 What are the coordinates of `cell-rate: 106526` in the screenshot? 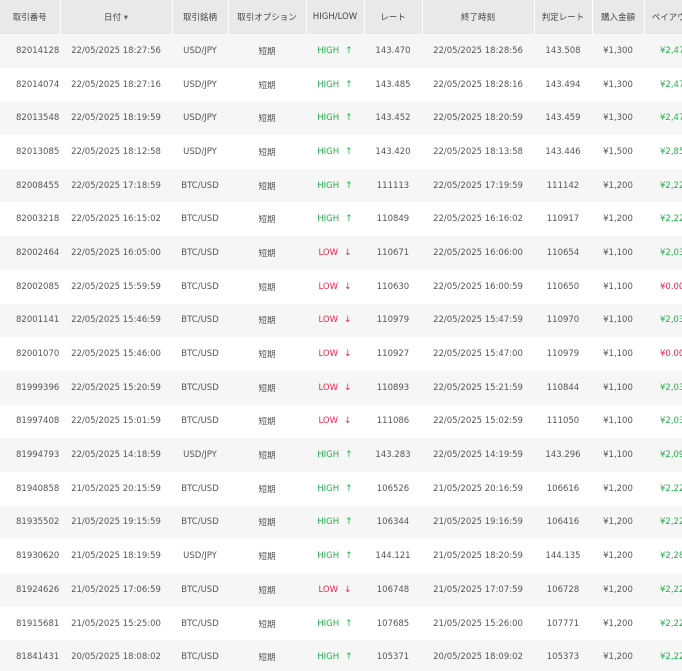 It's located at (393, 488).